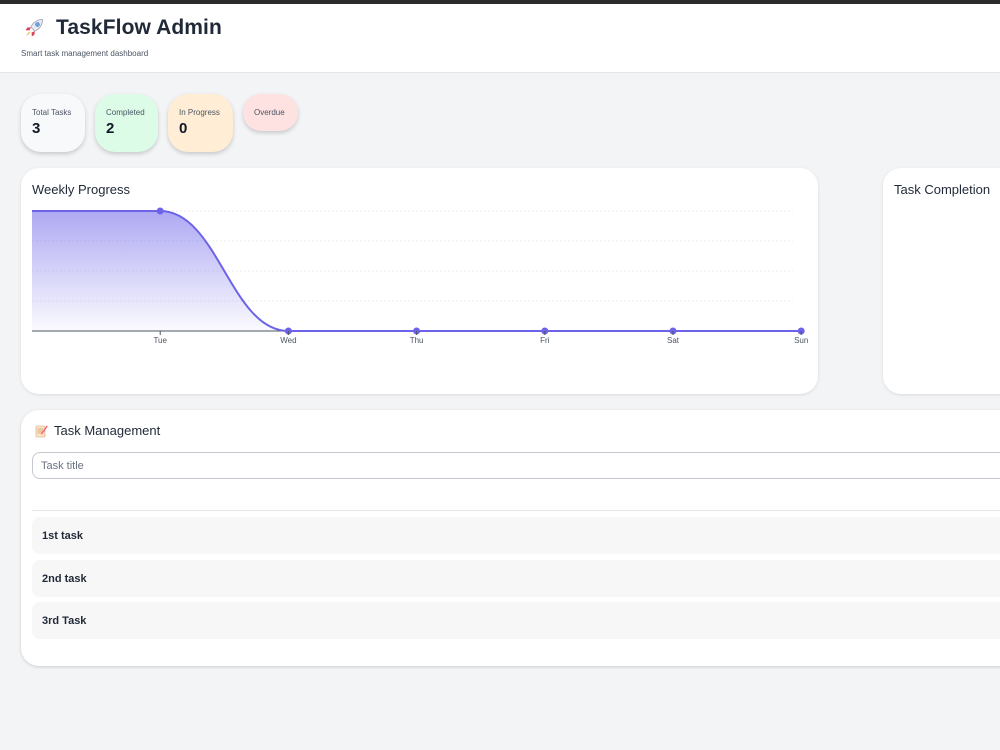 This screenshot has width=1000, height=750. What do you see at coordinates (516, 465) in the screenshot?
I see `task-title-input` at bounding box center [516, 465].